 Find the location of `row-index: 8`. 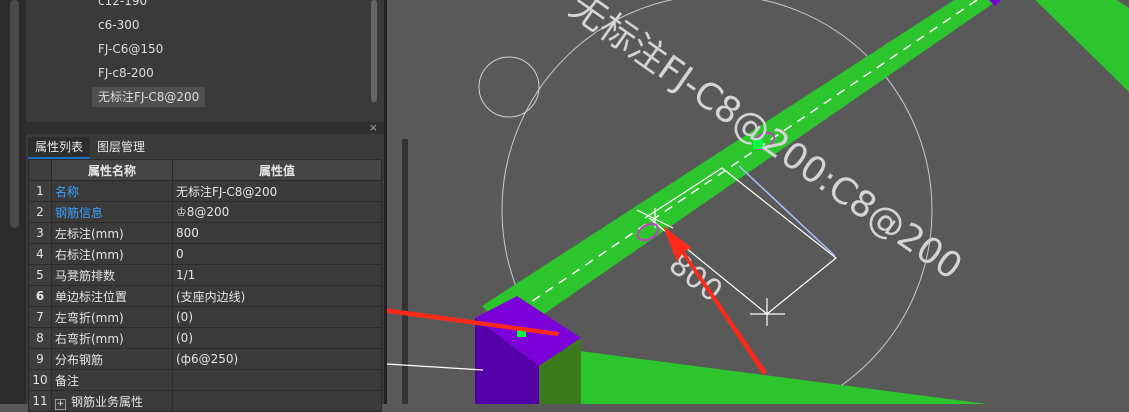

row-index: 8 is located at coordinates (40, 338).